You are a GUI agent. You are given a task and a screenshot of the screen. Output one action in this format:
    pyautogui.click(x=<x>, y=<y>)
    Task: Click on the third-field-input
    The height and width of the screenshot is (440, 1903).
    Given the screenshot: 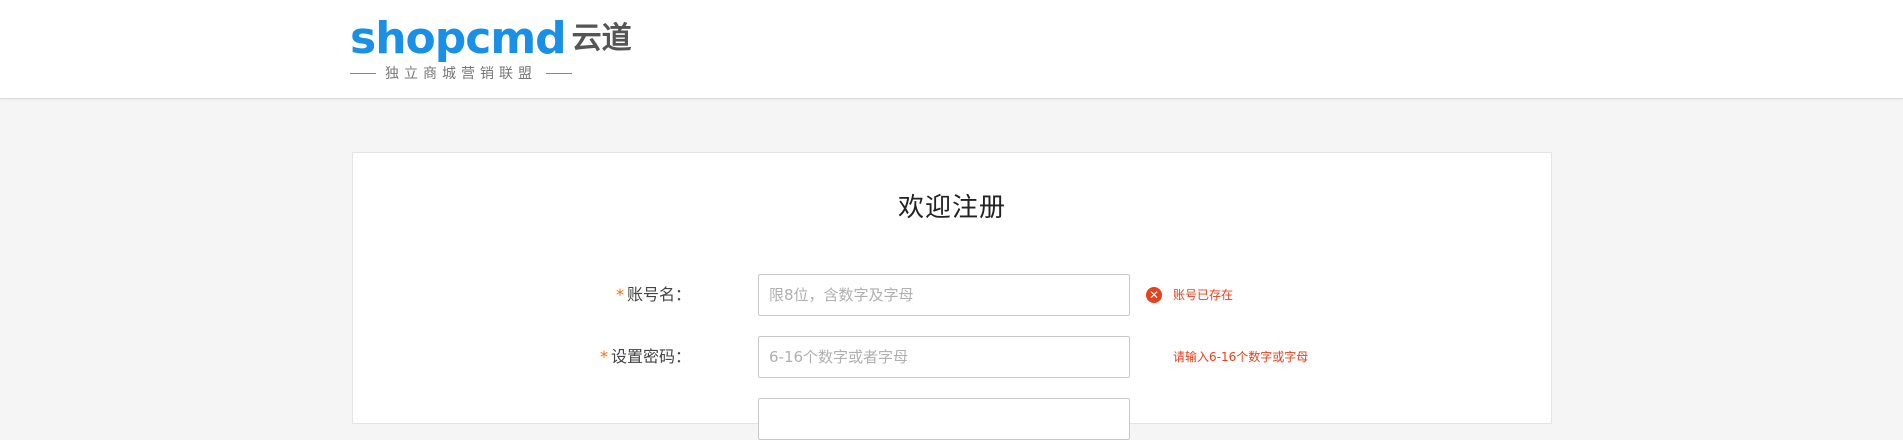 What is the action you would take?
    pyautogui.click(x=944, y=419)
    